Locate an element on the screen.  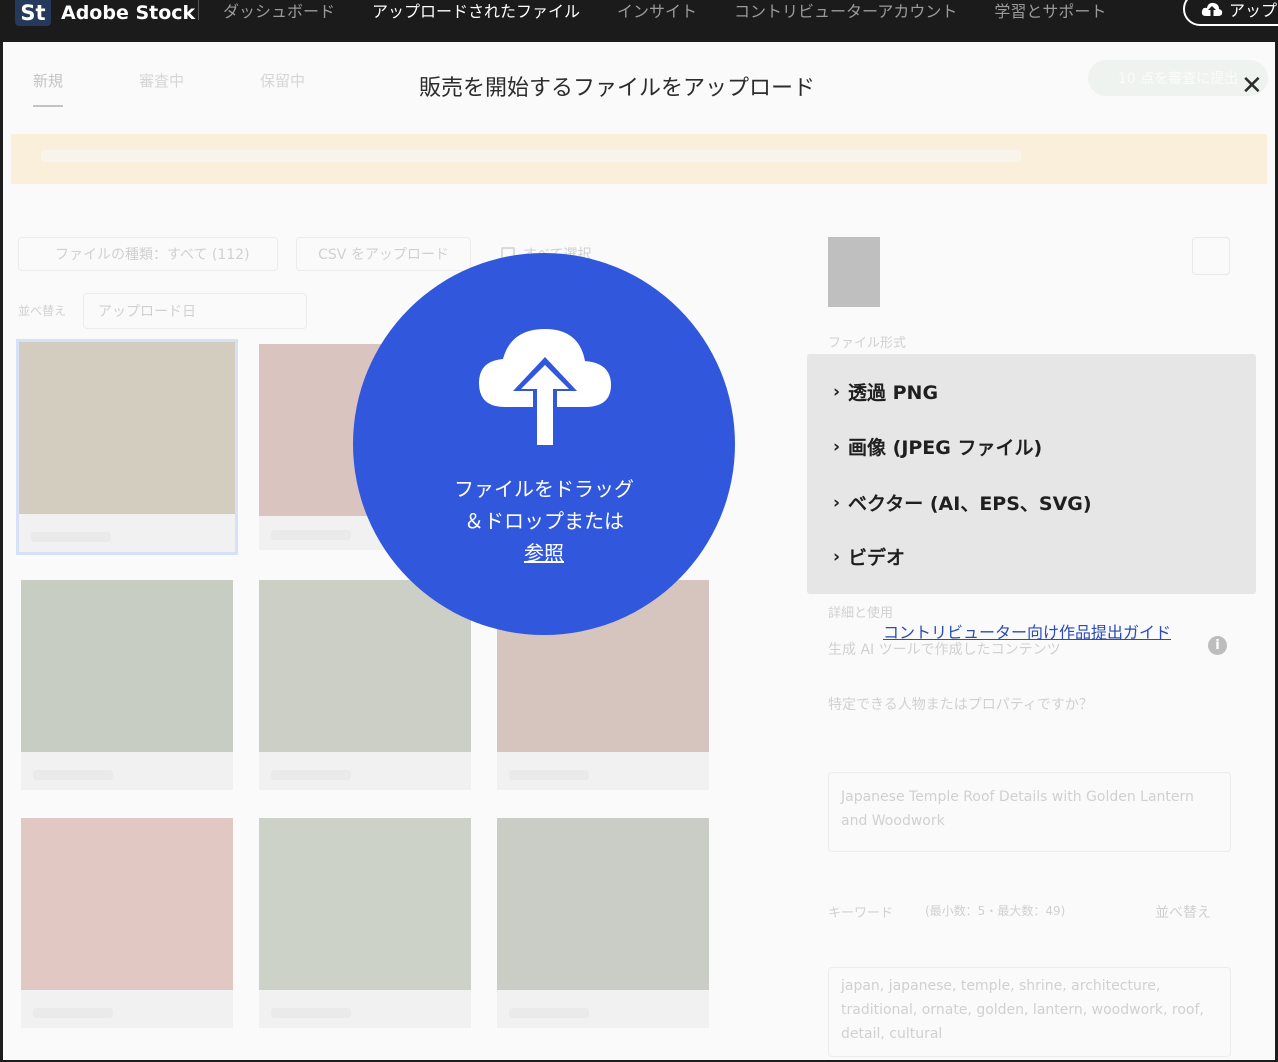
upload-button-label: アップ is located at coordinates (1253, 10).